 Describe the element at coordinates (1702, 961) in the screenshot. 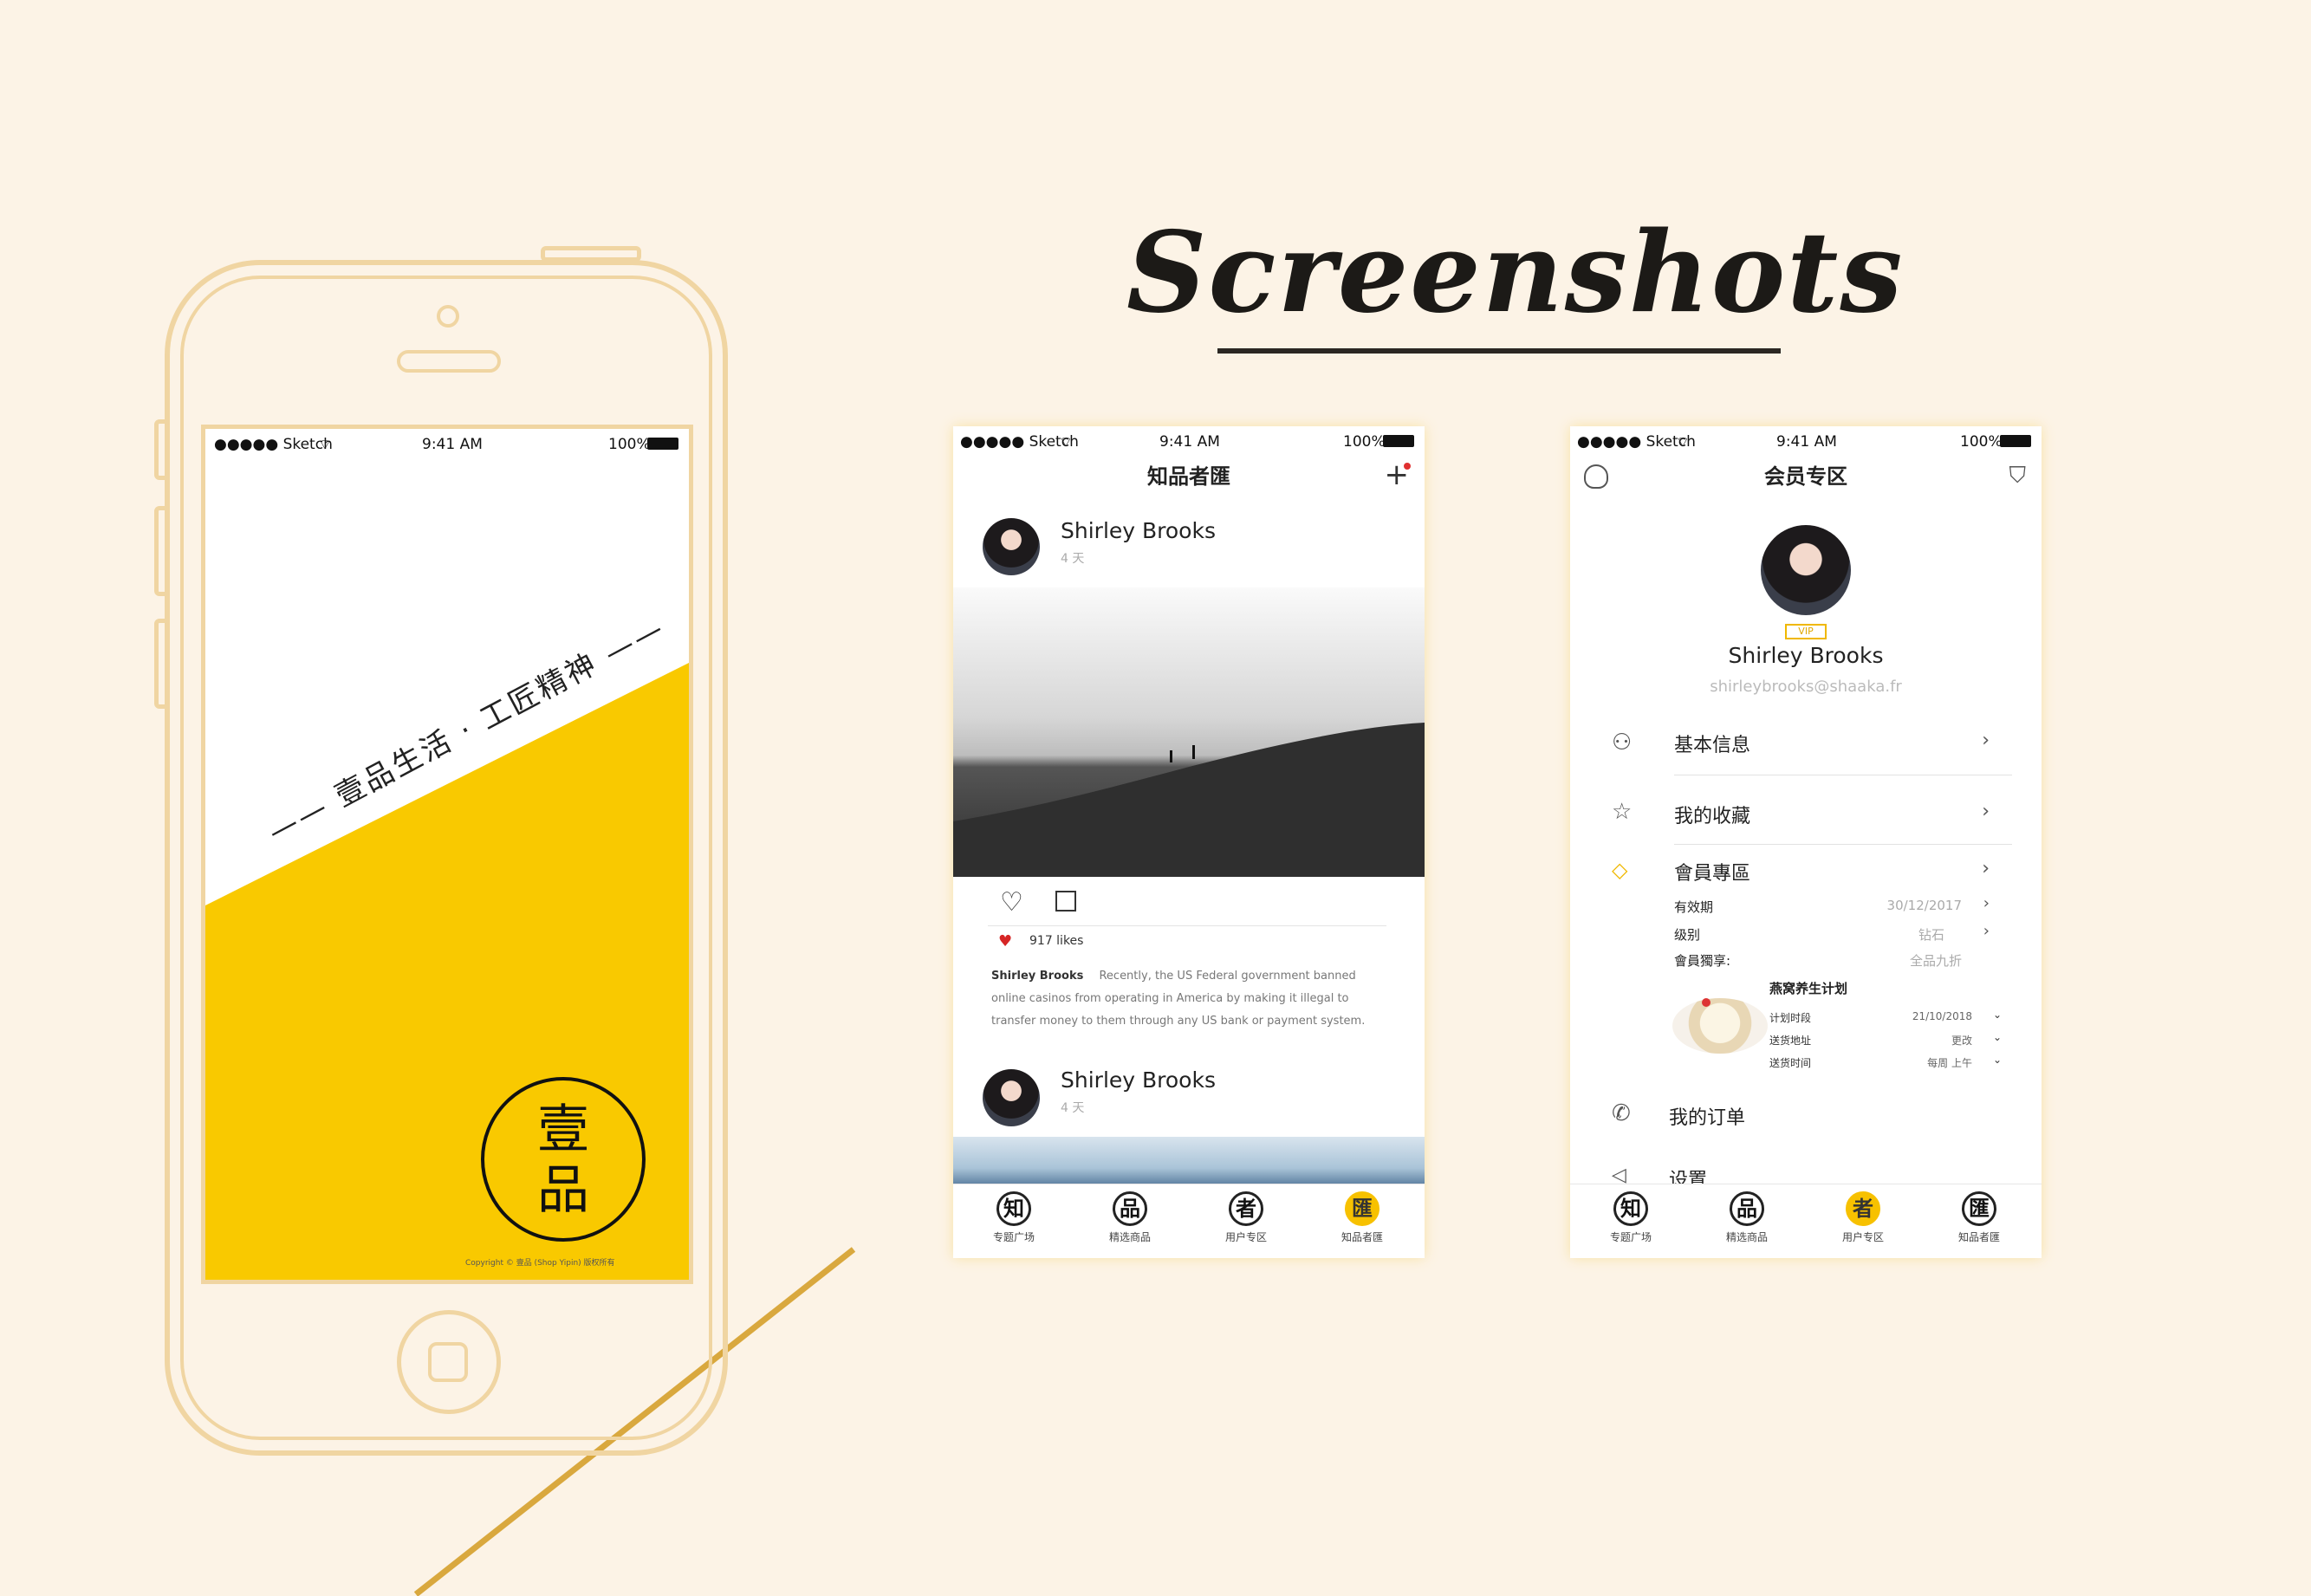

I see `detail-label: 會員獨享:` at that location.